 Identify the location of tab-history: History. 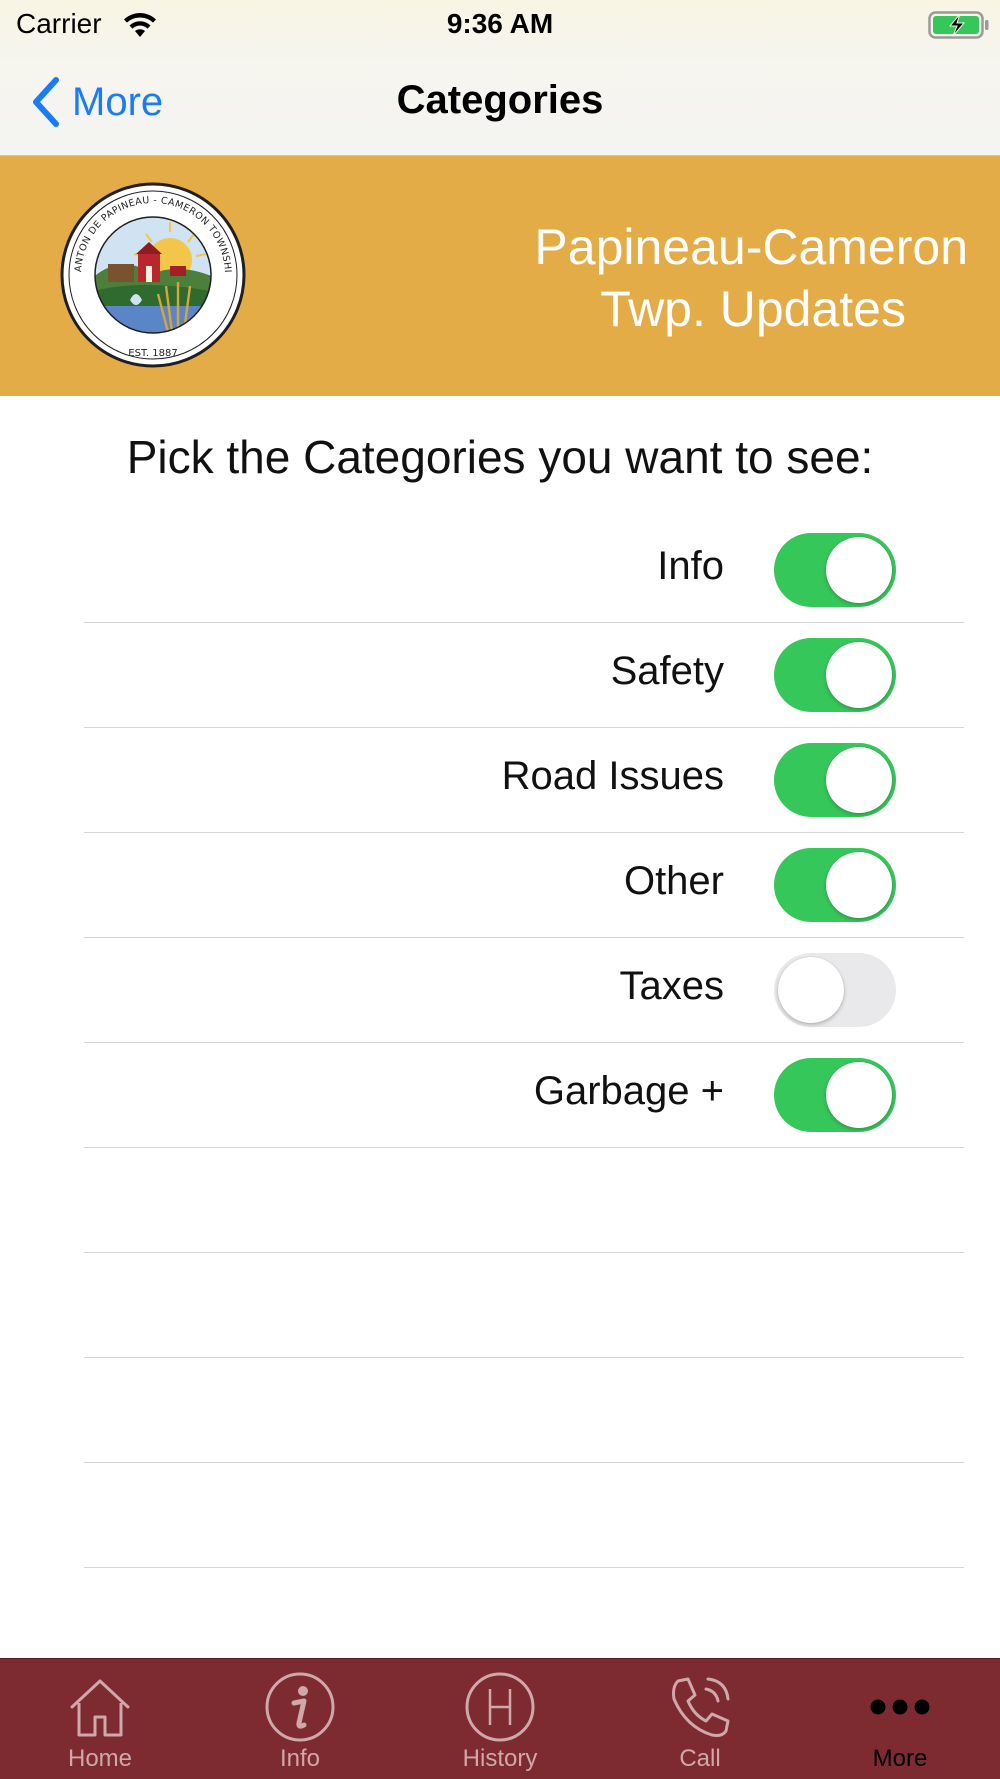
(500, 1719).